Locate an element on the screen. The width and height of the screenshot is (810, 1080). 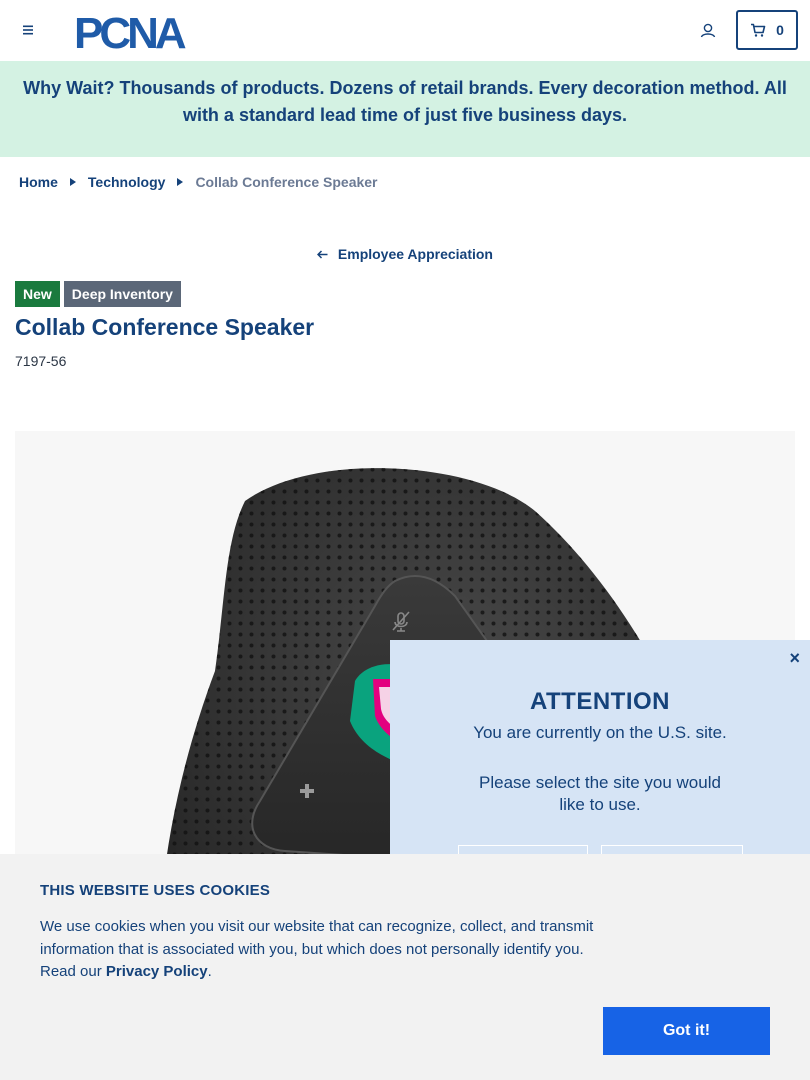
site-header: PCNA 0 is located at coordinates (405, 30).